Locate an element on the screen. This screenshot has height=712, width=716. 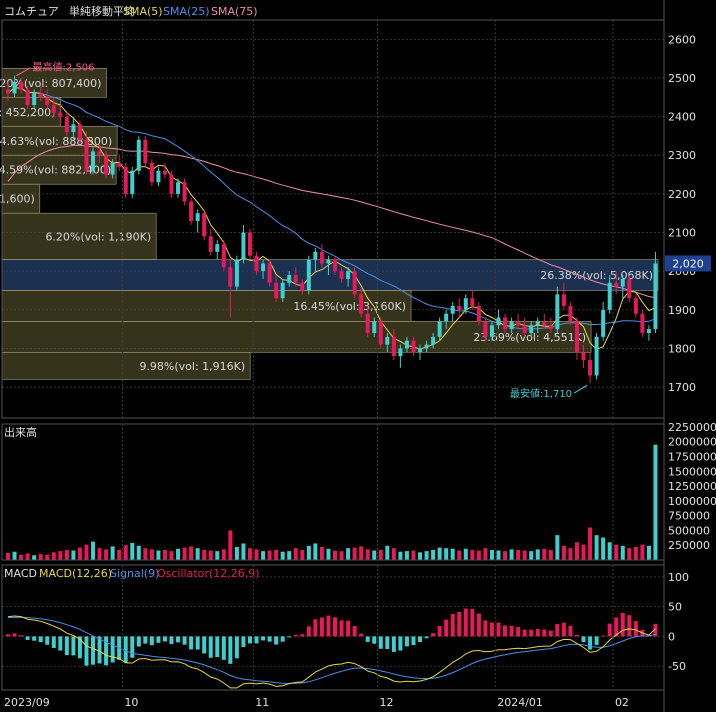
current-price-label: 2,020 is located at coordinates (688, 263).